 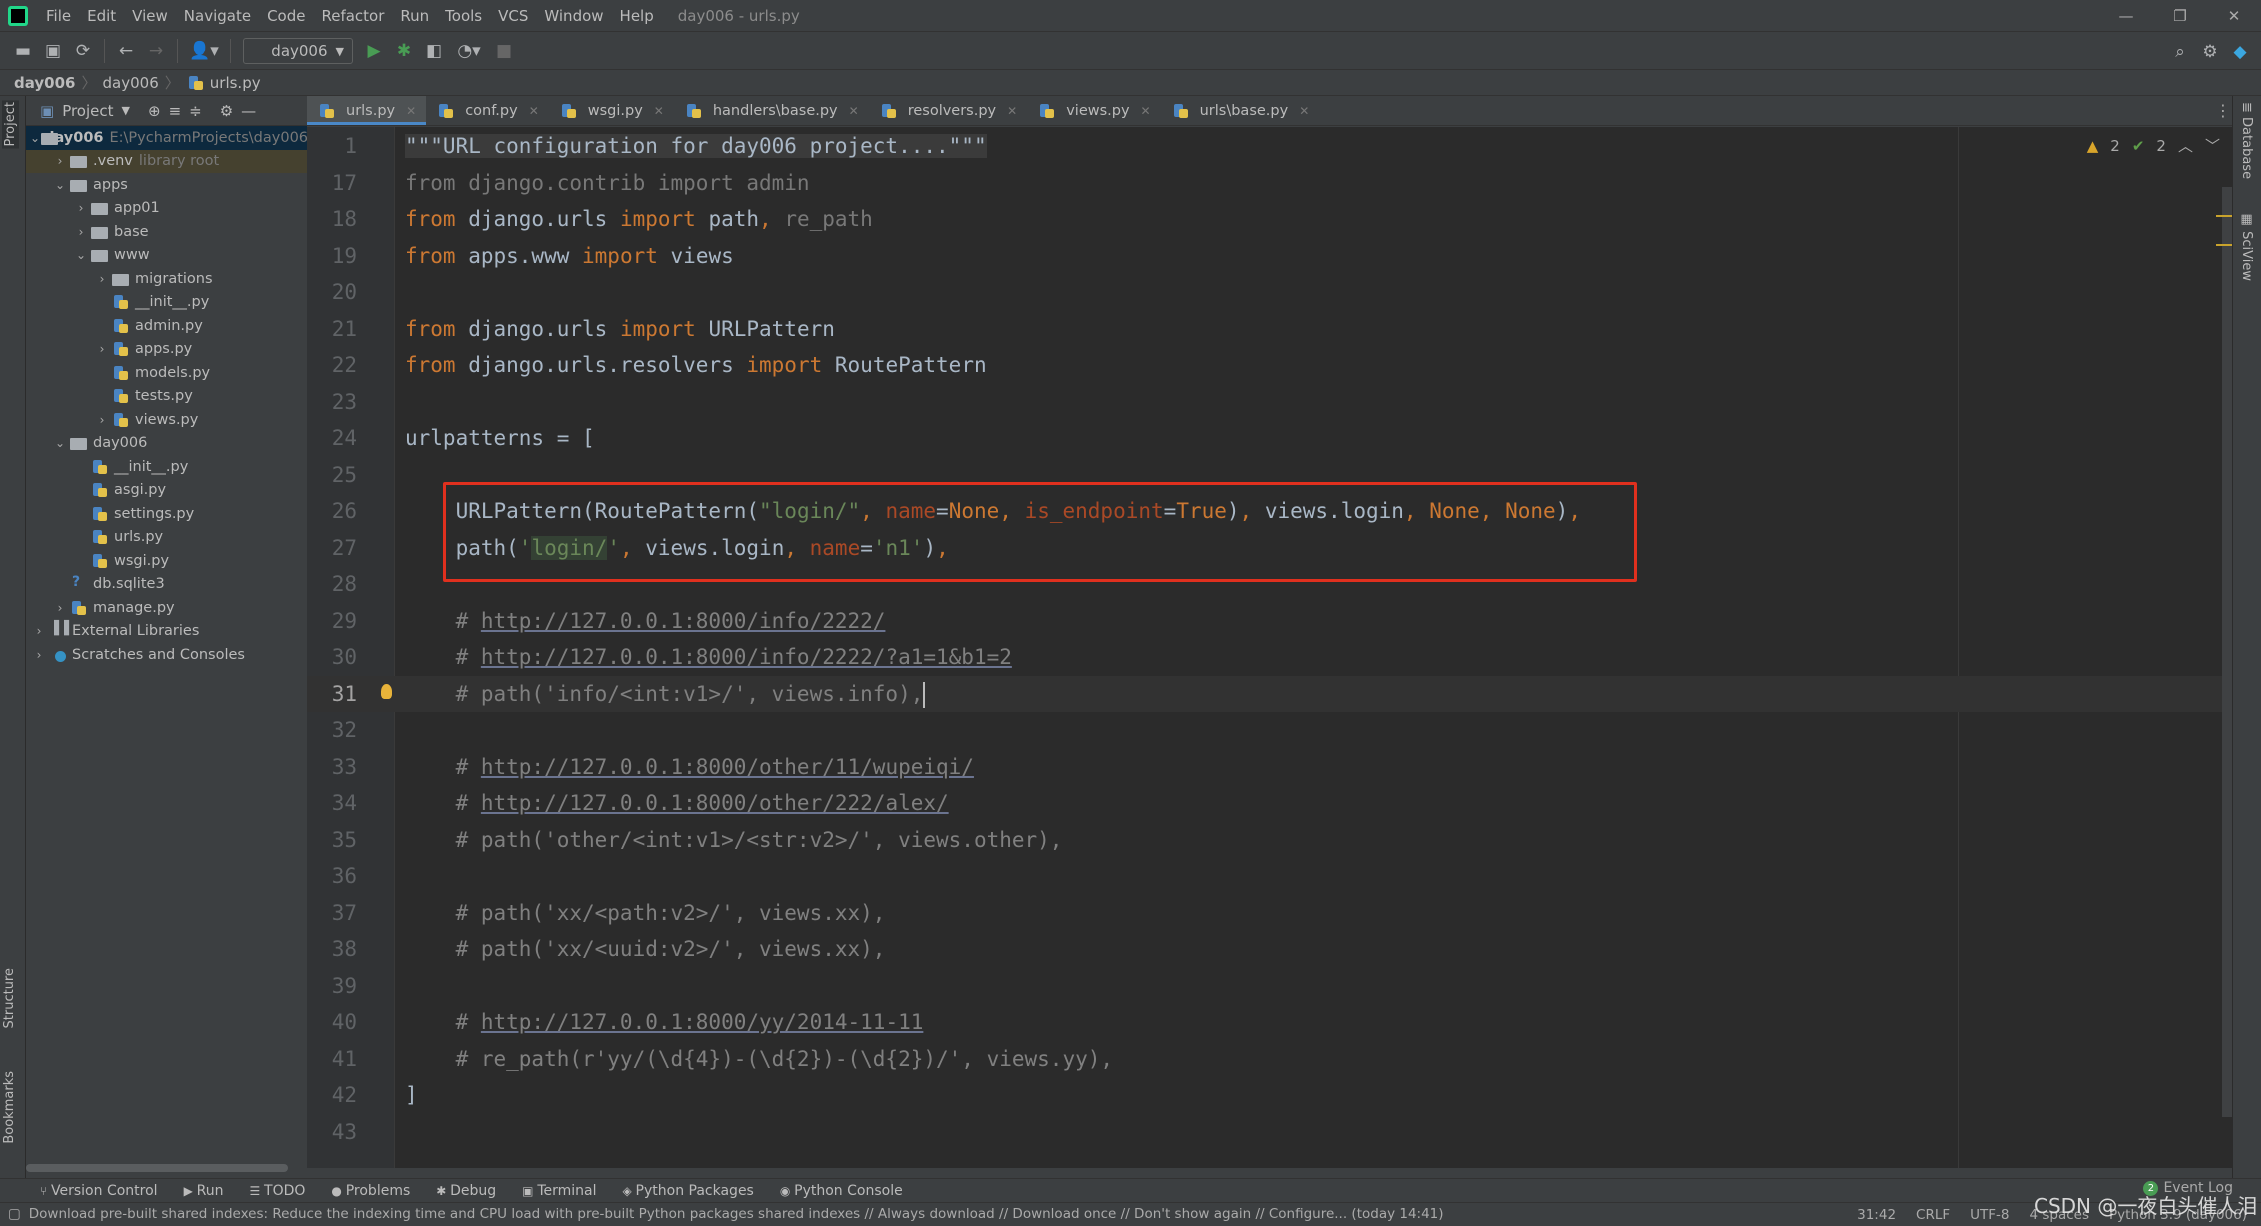 I want to click on tab-urls-base-py: urls\base.py ✕, so click(x=1240, y=110).